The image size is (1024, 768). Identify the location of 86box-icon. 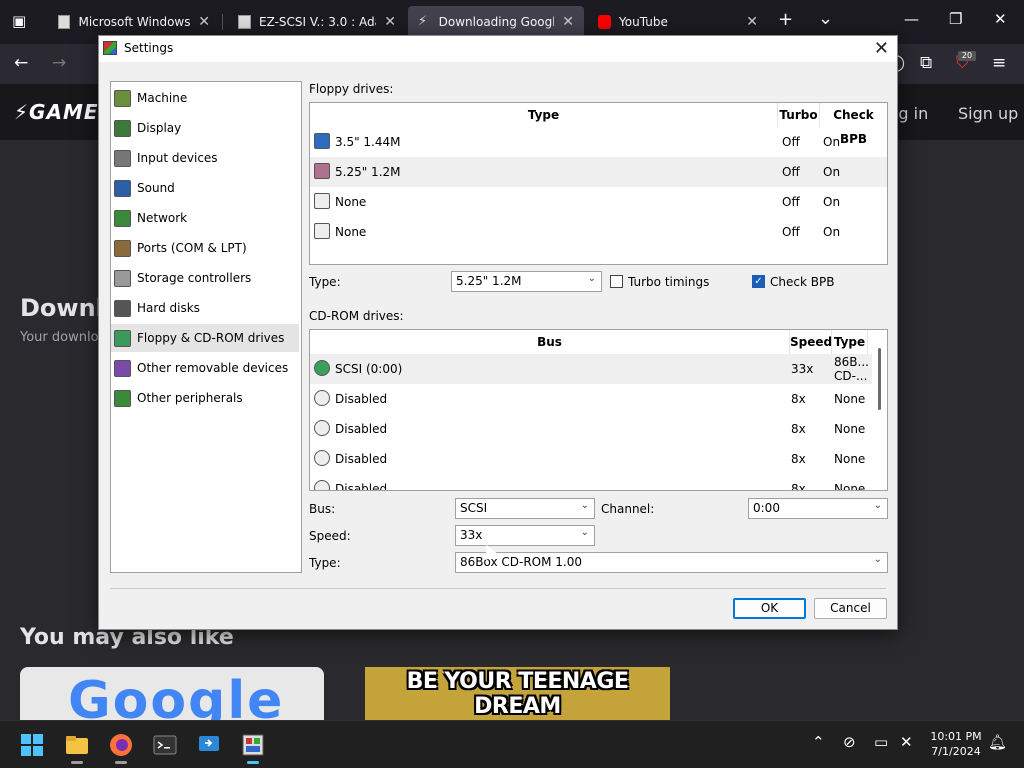
(253, 748).